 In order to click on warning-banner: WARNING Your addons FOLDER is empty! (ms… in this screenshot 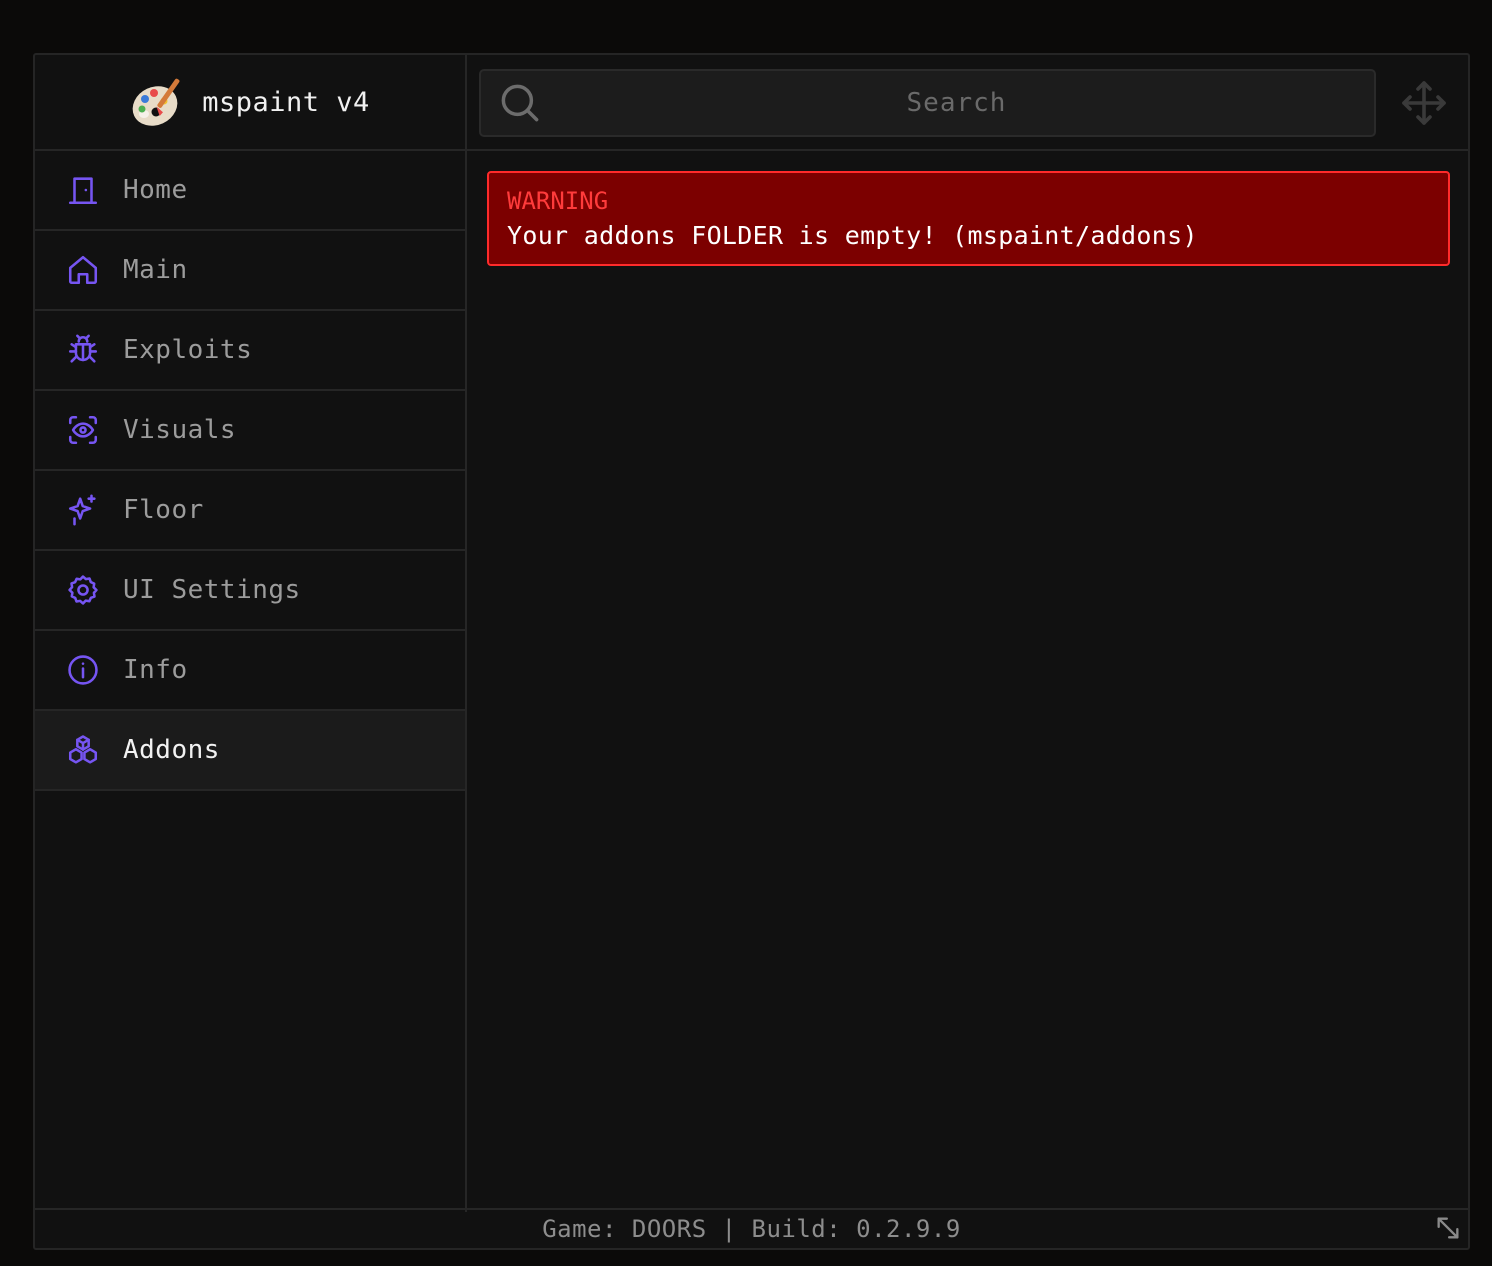, I will do `click(968, 218)`.